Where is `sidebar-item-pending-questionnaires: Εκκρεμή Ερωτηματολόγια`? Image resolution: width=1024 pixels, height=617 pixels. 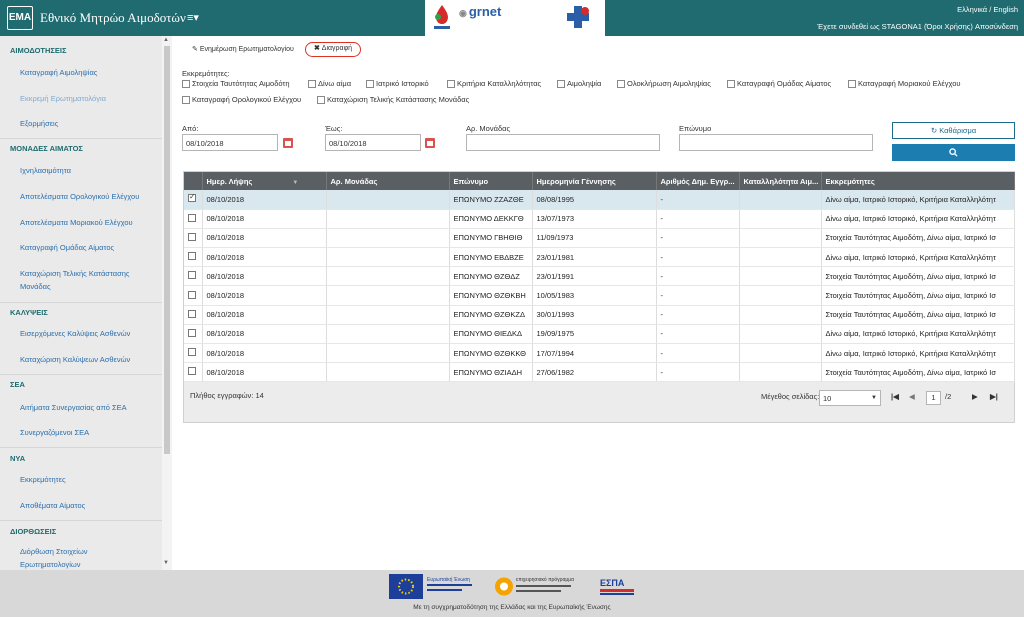 sidebar-item-pending-questionnaires: Εκκρεμή Ερωτηματολόγια is located at coordinates (85, 98).